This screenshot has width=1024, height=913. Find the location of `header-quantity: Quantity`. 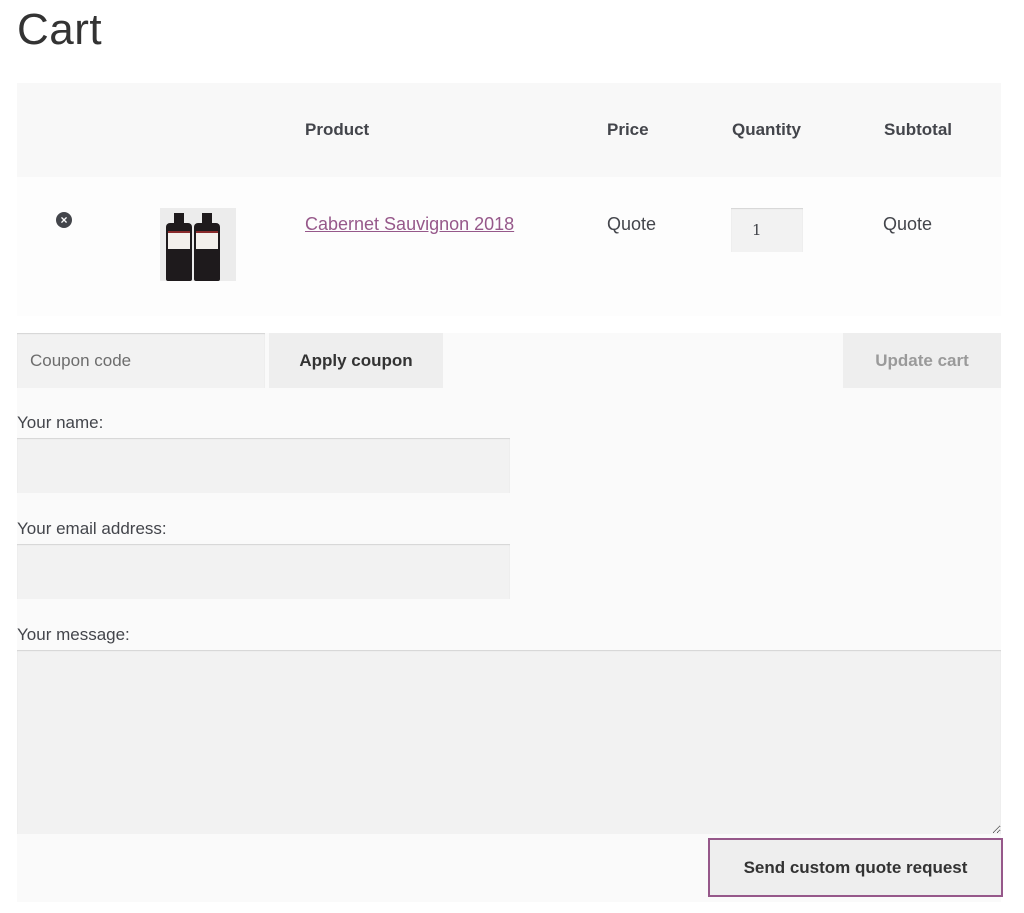

header-quantity: Quantity is located at coordinates (766, 129).